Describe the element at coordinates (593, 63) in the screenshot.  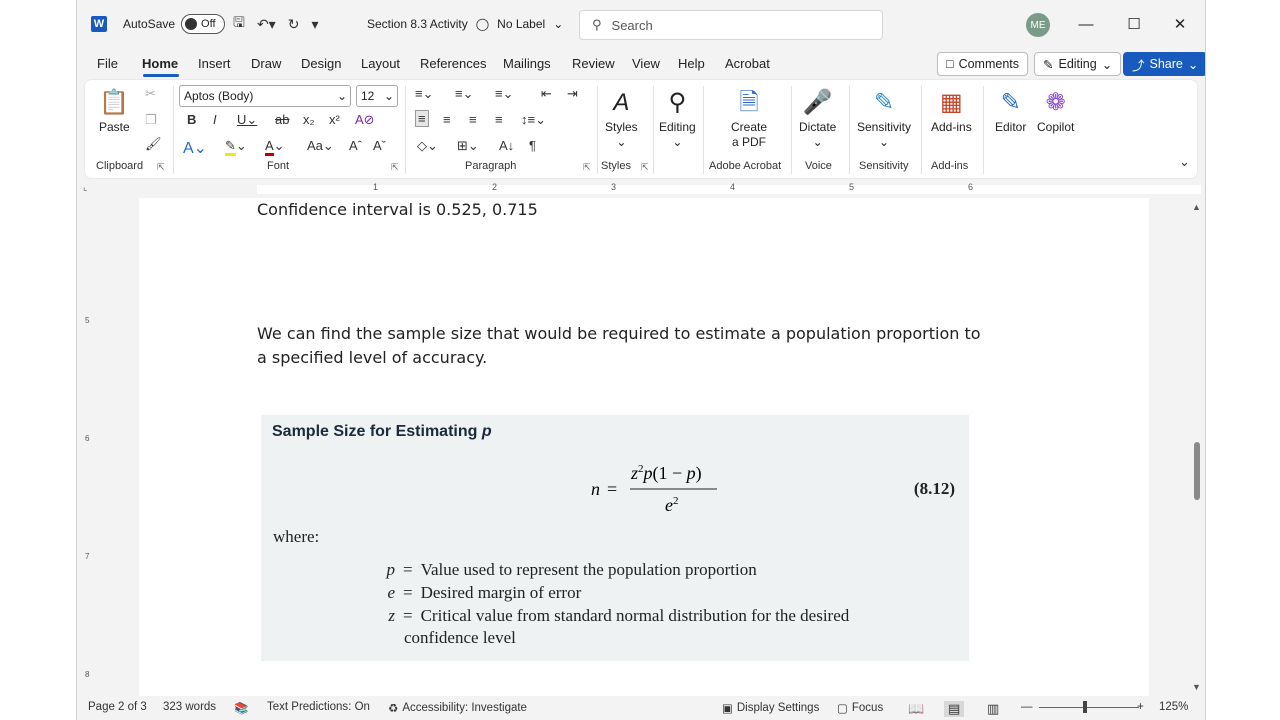
I see `tab-review: Review` at that location.